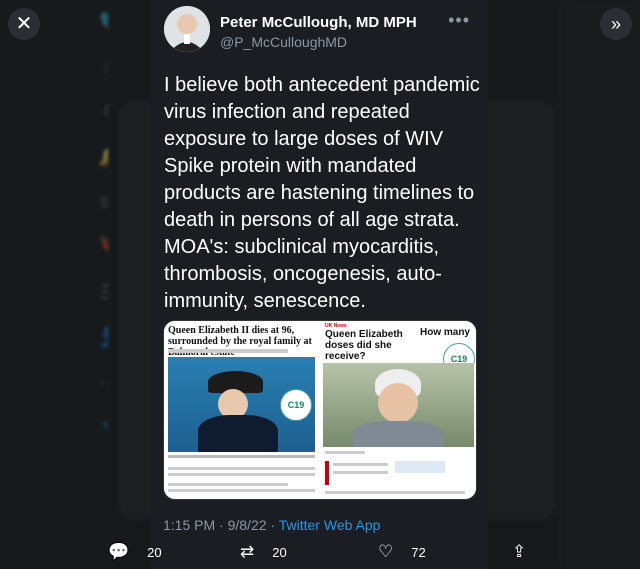 The height and width of the screenshot is (569, 640). Describe the element at coordinates (444, 332) in the screenshot. I see `right-howmany: How many` at that location.